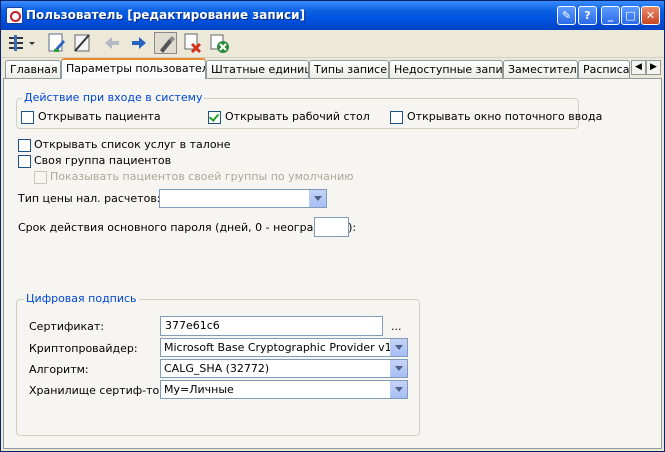 This screenshot has height=452, width=665. I want to click on algorithm-select: CALG_SHA (32772), so click(284, 368).